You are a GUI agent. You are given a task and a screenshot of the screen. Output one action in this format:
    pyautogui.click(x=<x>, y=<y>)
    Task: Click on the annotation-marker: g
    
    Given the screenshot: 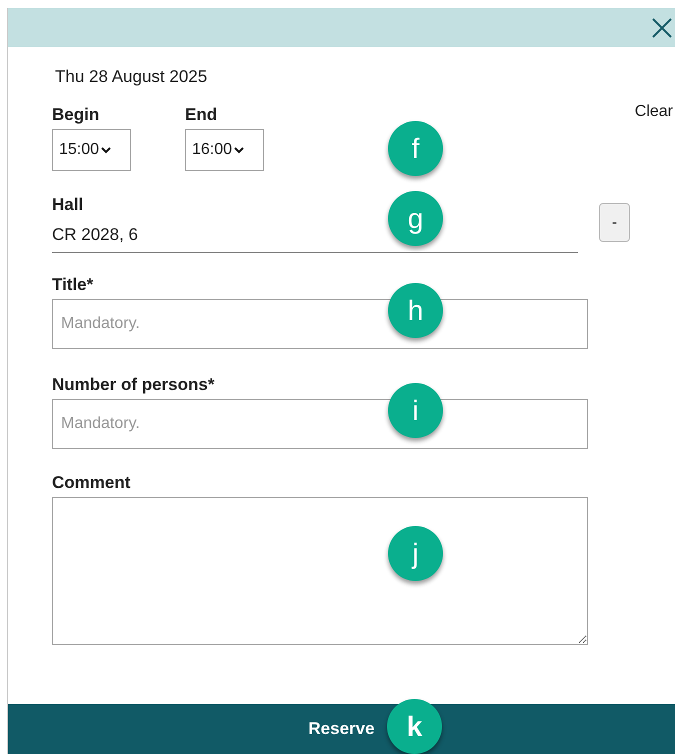 What is the action you would take?
    pyautogui.click(x=415, y=218)
    